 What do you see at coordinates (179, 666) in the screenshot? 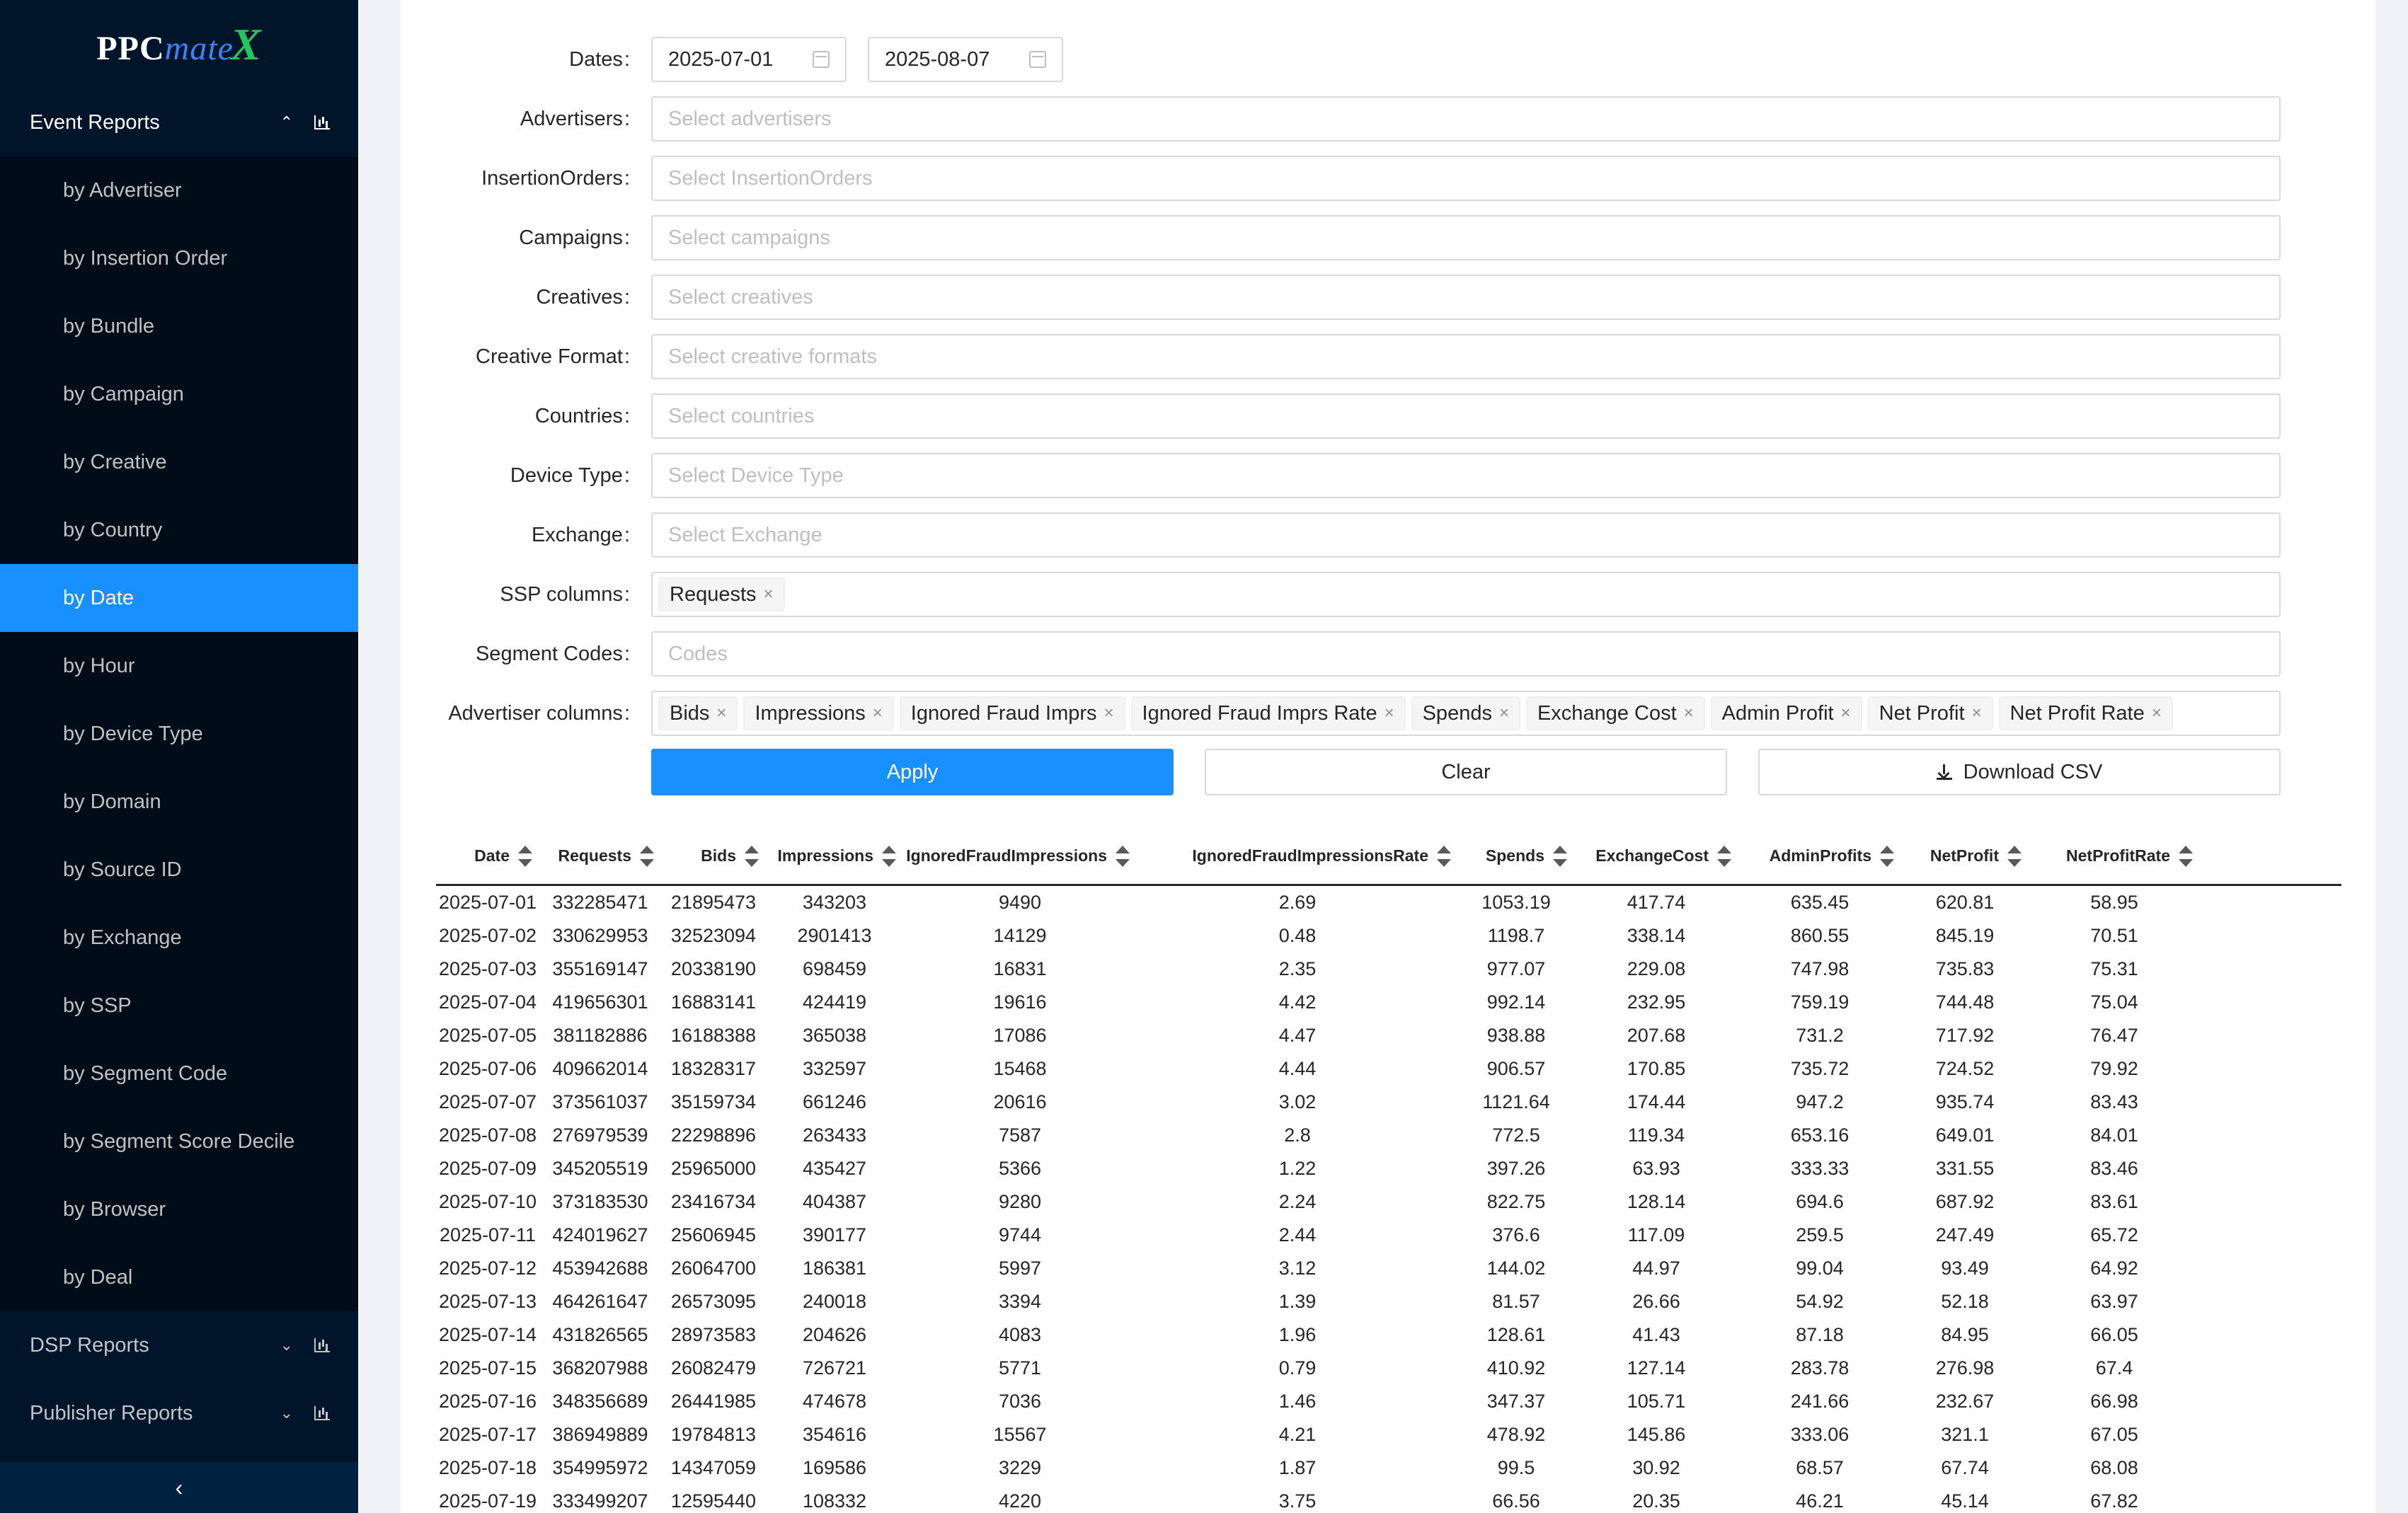
I see `sidebar-item-by-hour: by Hour` at bounding box center [179, 666].